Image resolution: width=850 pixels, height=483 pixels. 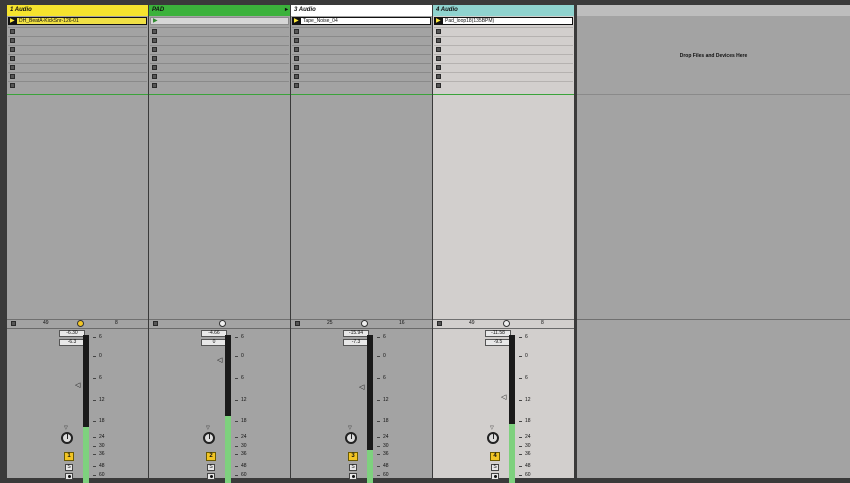 I want to click on volume-readout: -15.94, so click(x=356, y=333).